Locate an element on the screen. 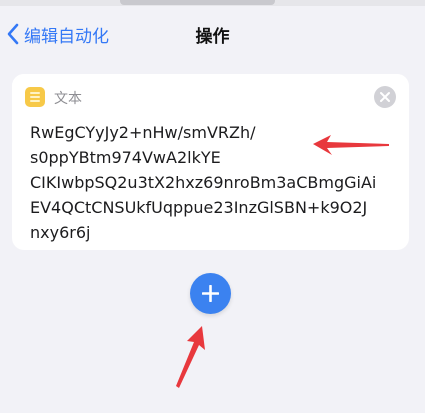  card-title: 文本 is located at coordinates (68, 99).